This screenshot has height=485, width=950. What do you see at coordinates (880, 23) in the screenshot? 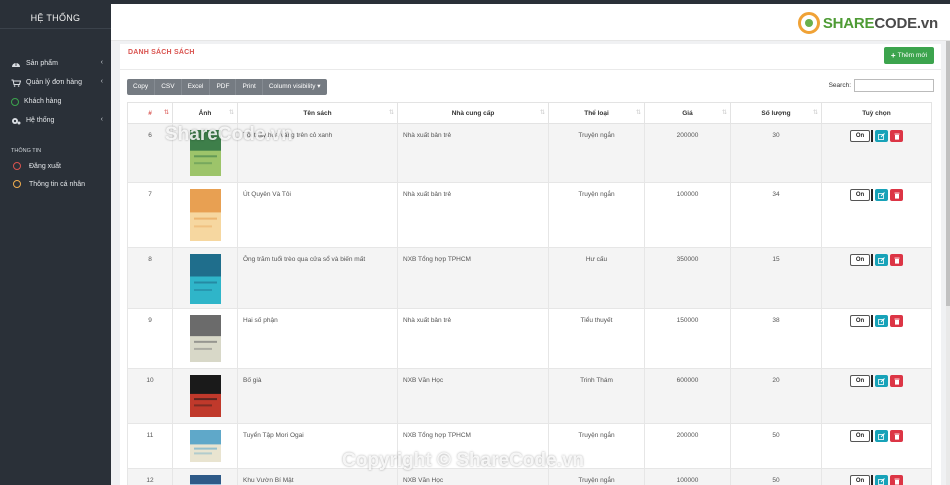
I see `logo-text: SHARECODE.vn` at bounding box center [880, 23].